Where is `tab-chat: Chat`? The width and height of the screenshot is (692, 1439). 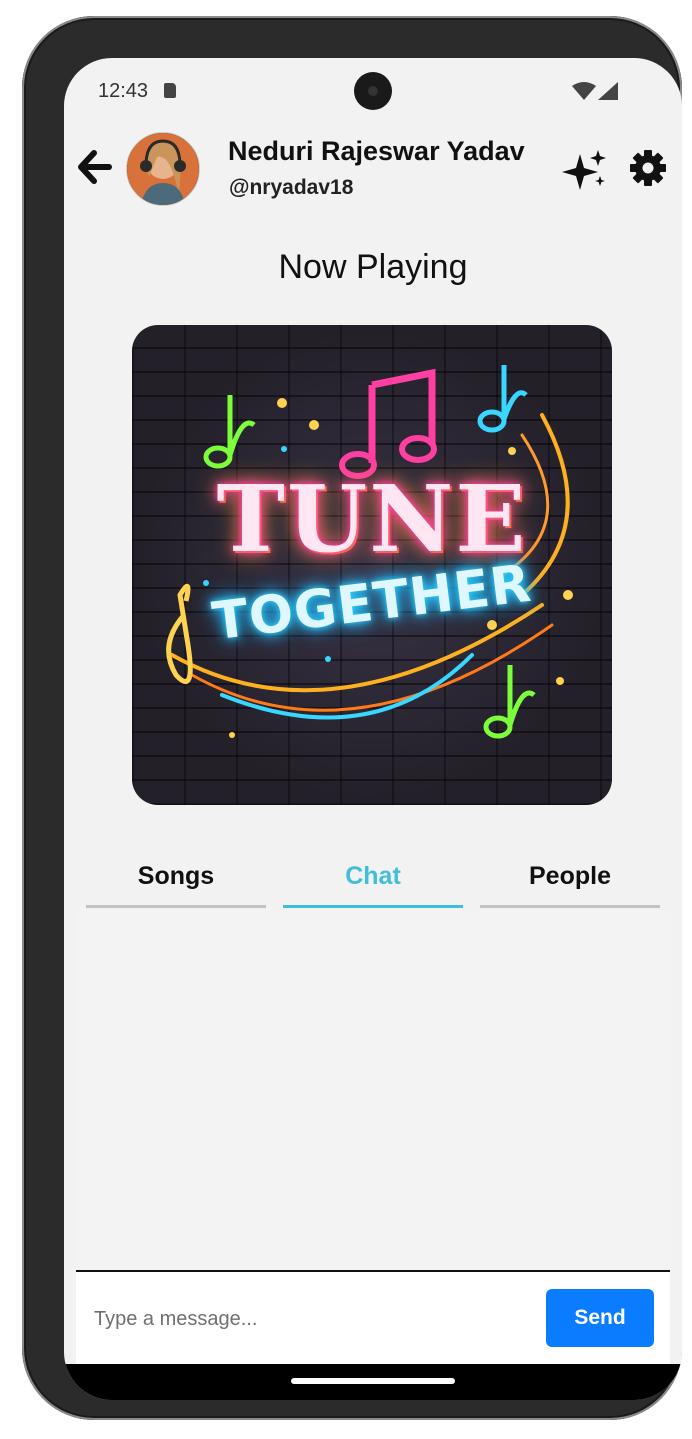
tab-chat: Chat is located at coordinates (373, 883).